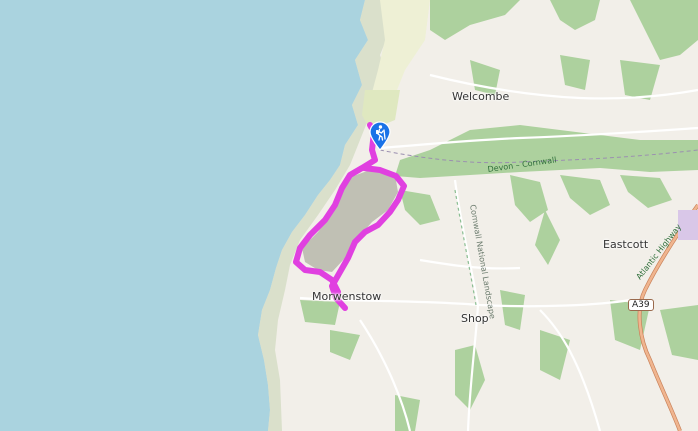 Image resolution: width=698 pixels, height=431 pixels. Describe the element at coordinates (475, 318) in the screenshot. I see `place-label-shop: Shop` at that location.